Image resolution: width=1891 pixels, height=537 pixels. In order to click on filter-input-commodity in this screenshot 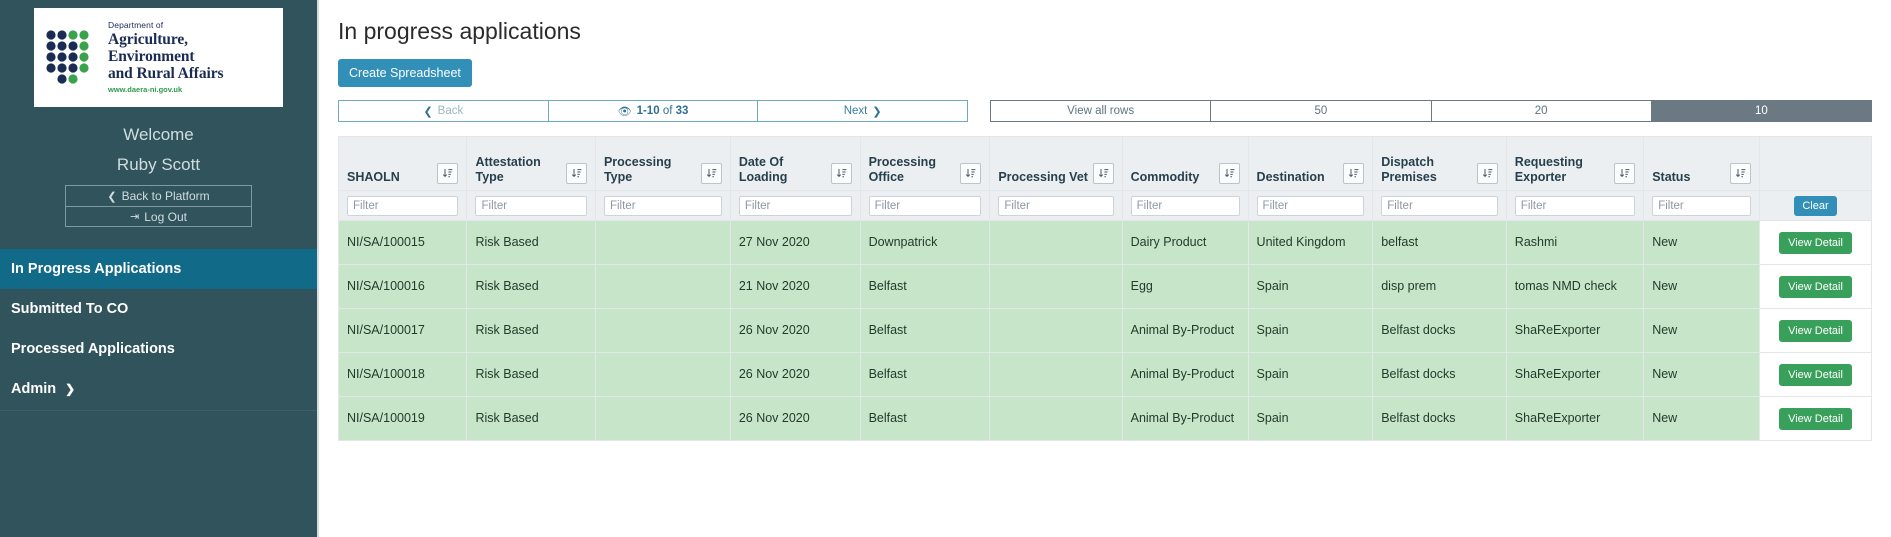, I will do `click(1185, 205)`.